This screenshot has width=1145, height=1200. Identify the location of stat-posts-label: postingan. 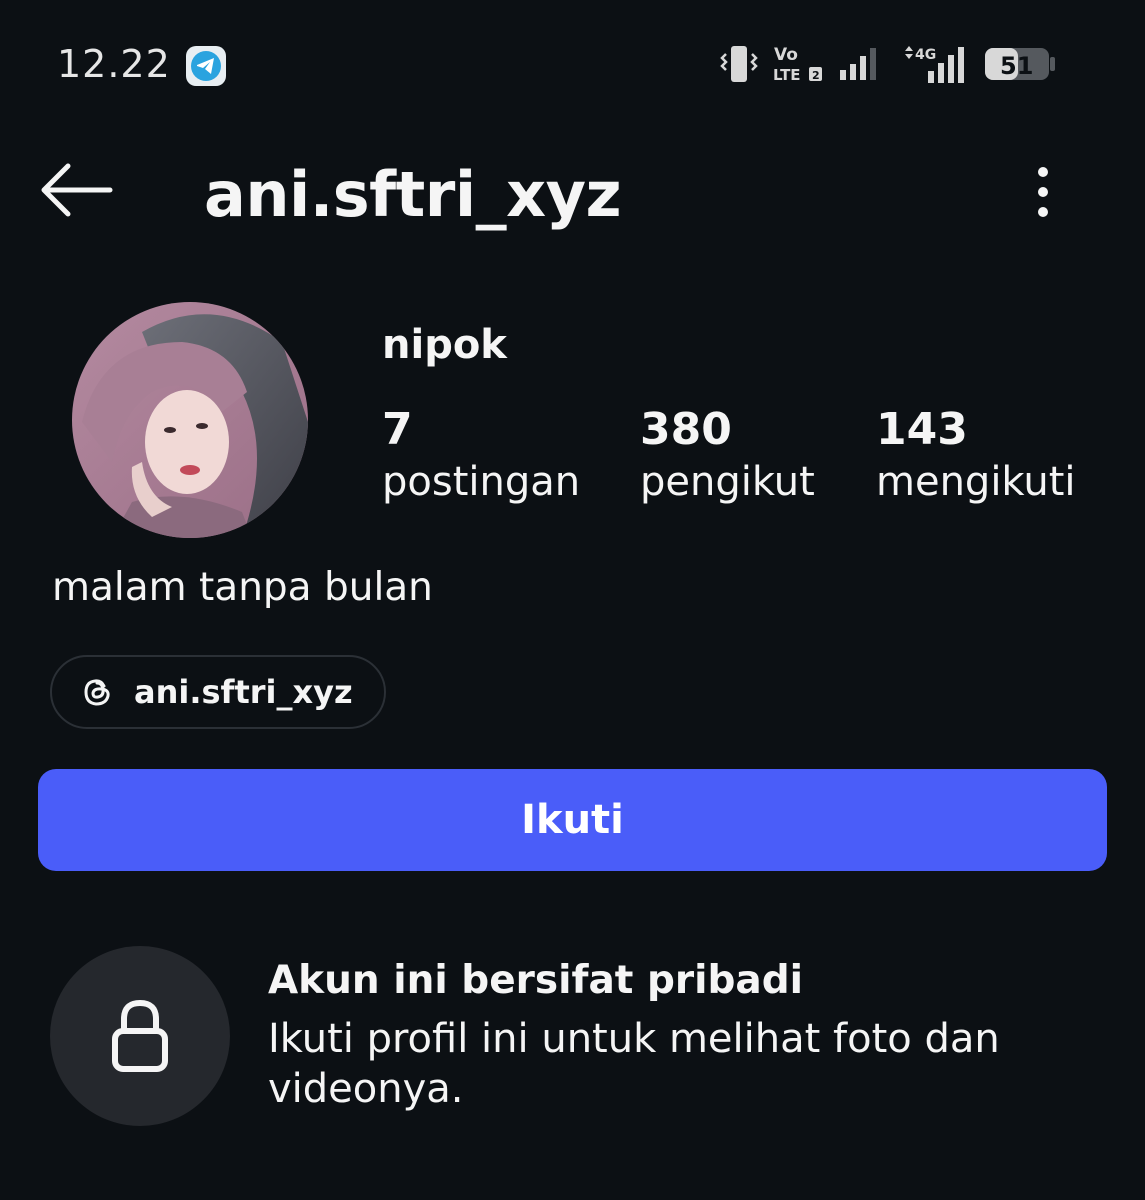
(481, 482).